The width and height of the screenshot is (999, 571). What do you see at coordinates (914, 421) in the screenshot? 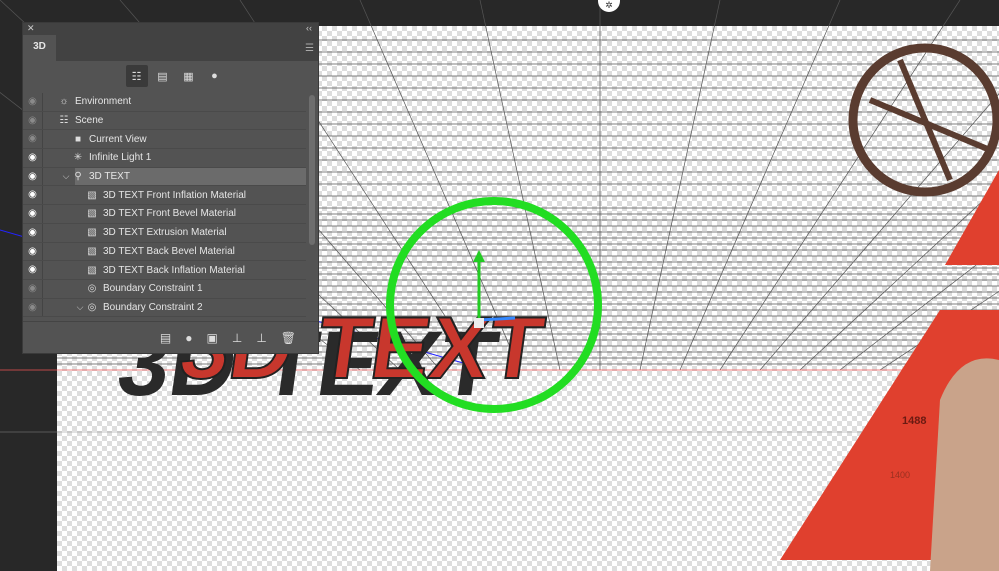
I see `map-elevation-label: 1488` at bounding box center [914, 421].